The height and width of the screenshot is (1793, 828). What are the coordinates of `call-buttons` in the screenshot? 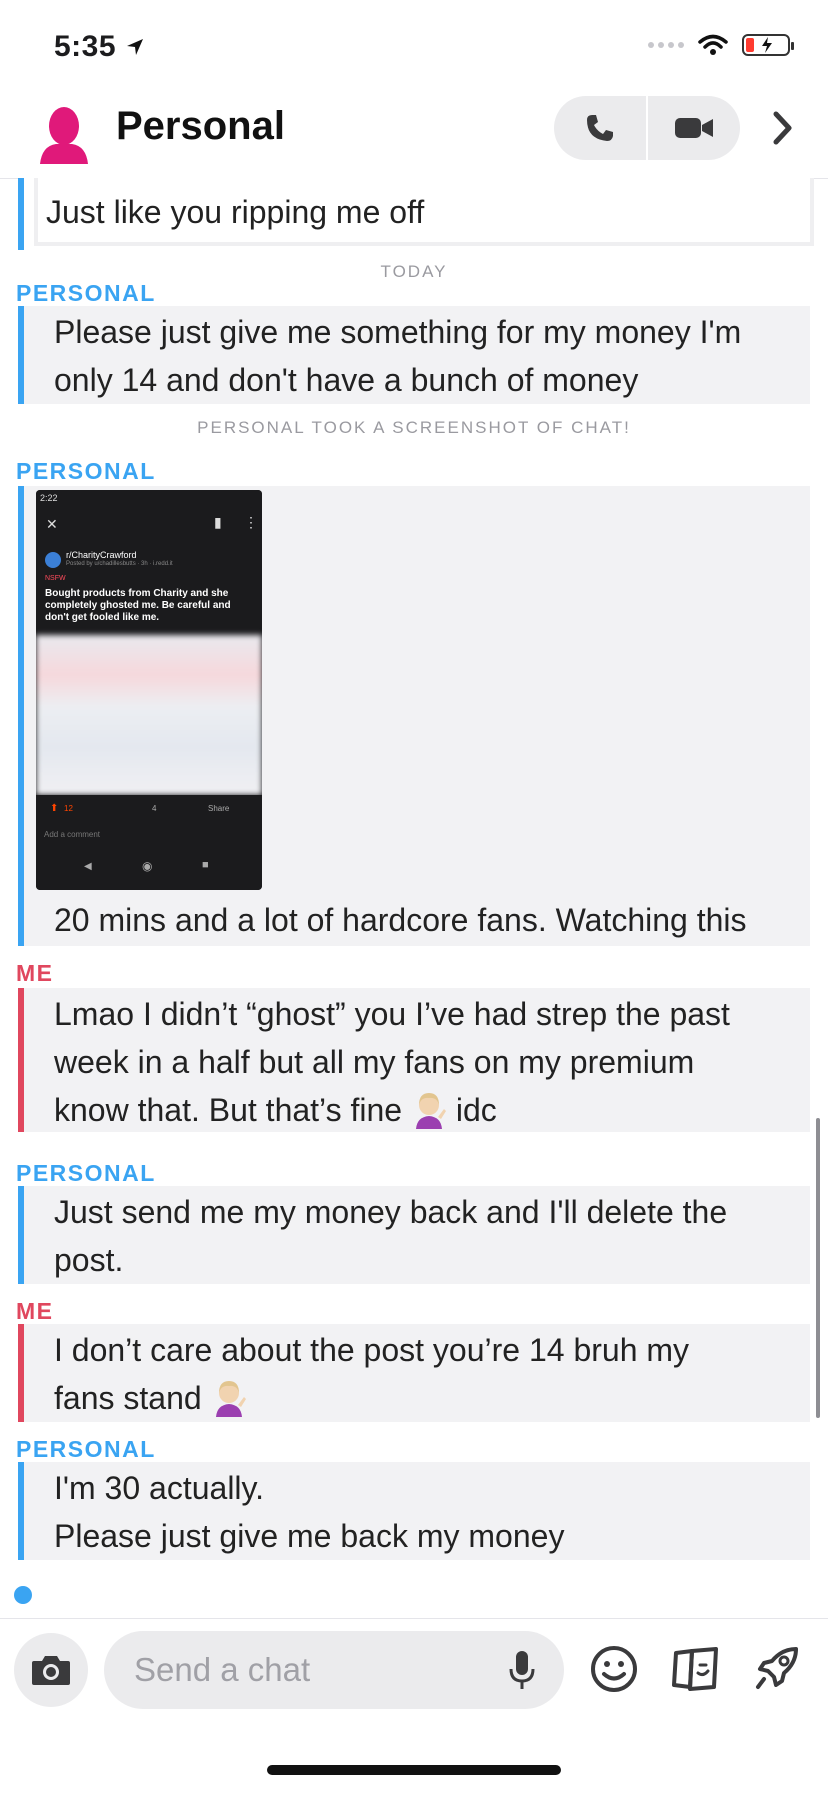 It's located at (647, 128).